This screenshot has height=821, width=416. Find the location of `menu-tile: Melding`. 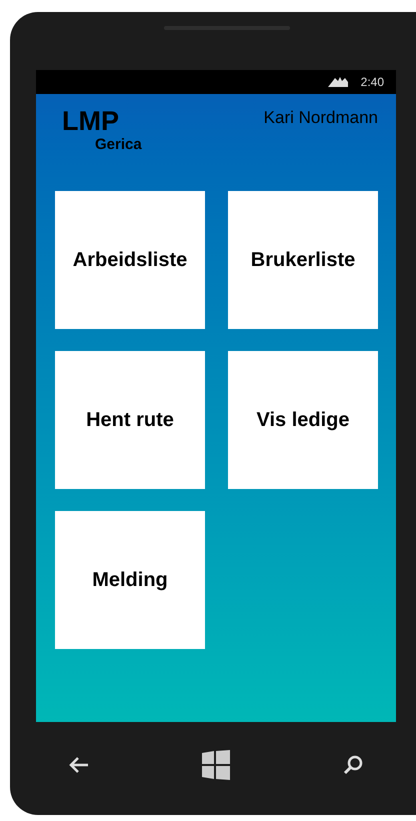

menu-tile: Melding is located at coordinates (130, 580).